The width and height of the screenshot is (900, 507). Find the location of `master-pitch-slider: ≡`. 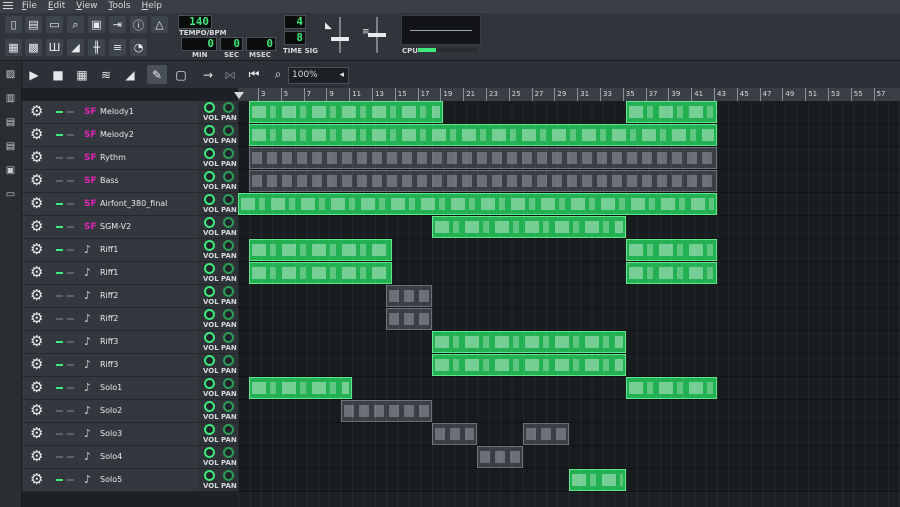

master-pitch-slider: ≡ is located at coordinates (377, 35).